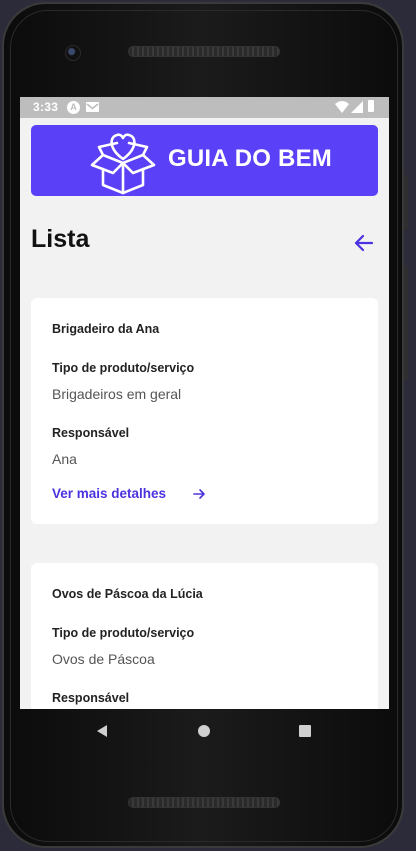 This screenshot has width=416, height=851. I want to click on home-circle-icon, so click(204, 731).